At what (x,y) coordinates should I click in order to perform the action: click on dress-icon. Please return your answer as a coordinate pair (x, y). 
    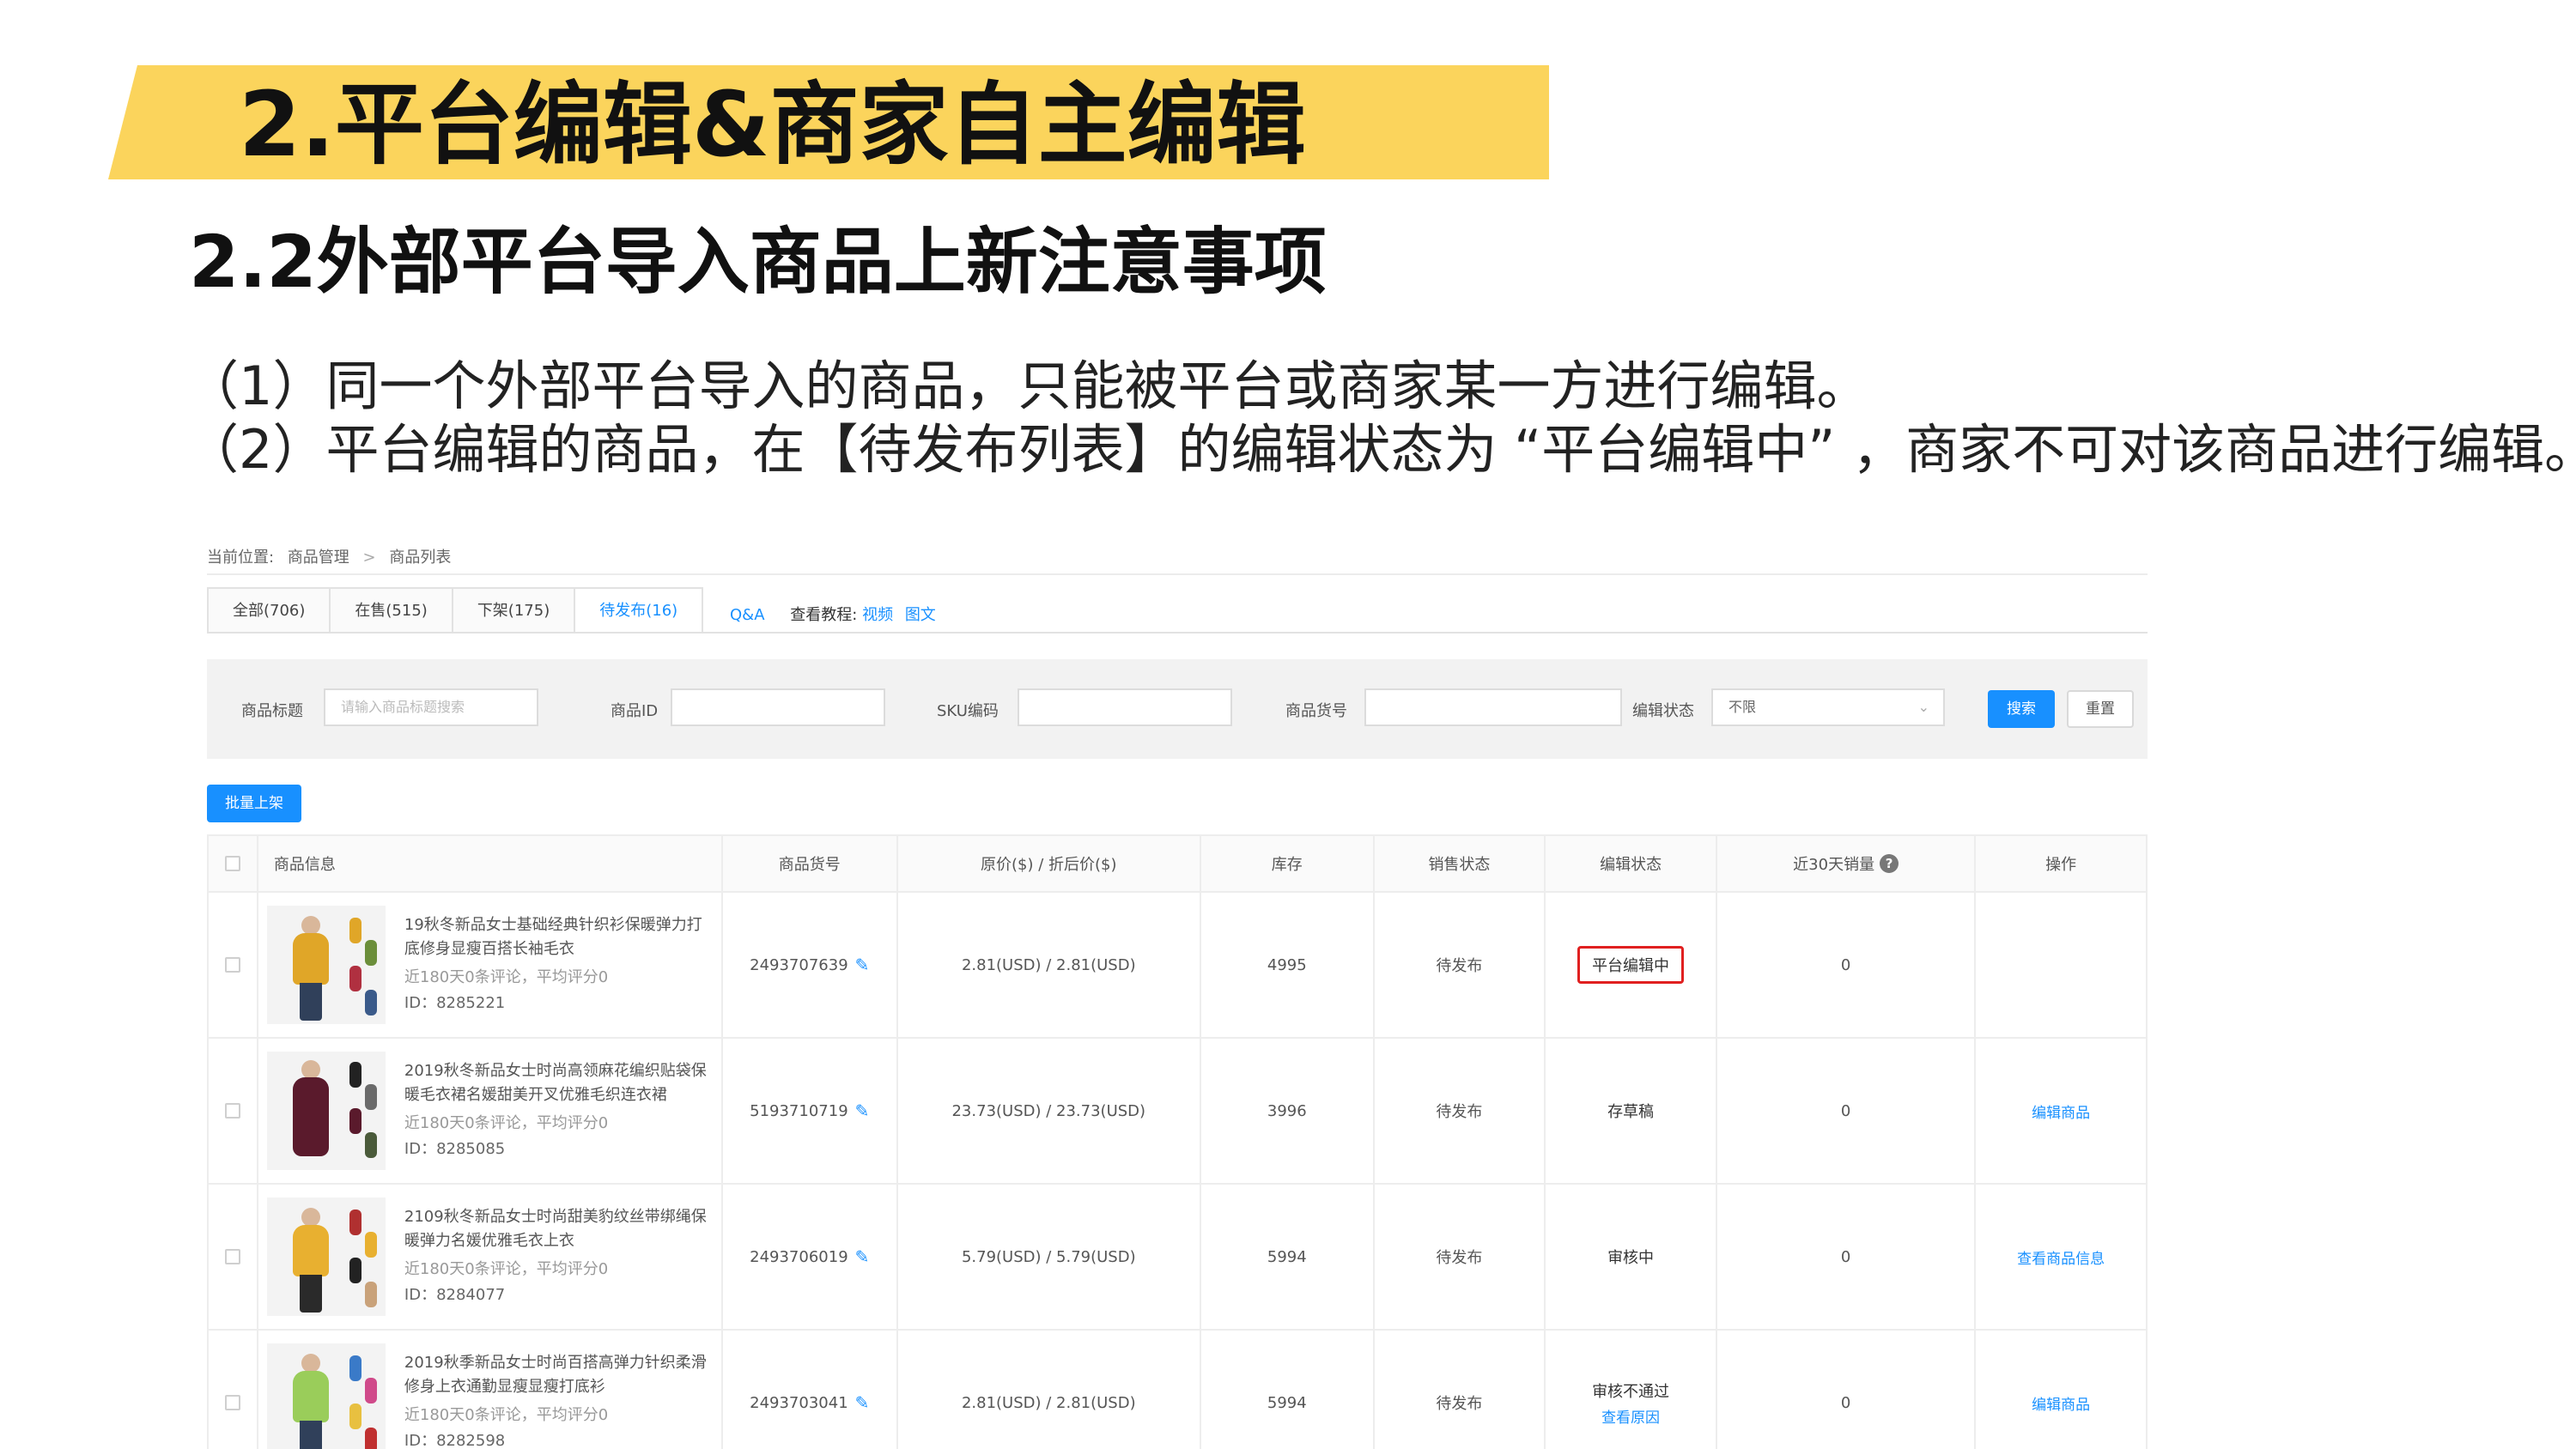
    Looking at the image, I should click on (311, 1116).